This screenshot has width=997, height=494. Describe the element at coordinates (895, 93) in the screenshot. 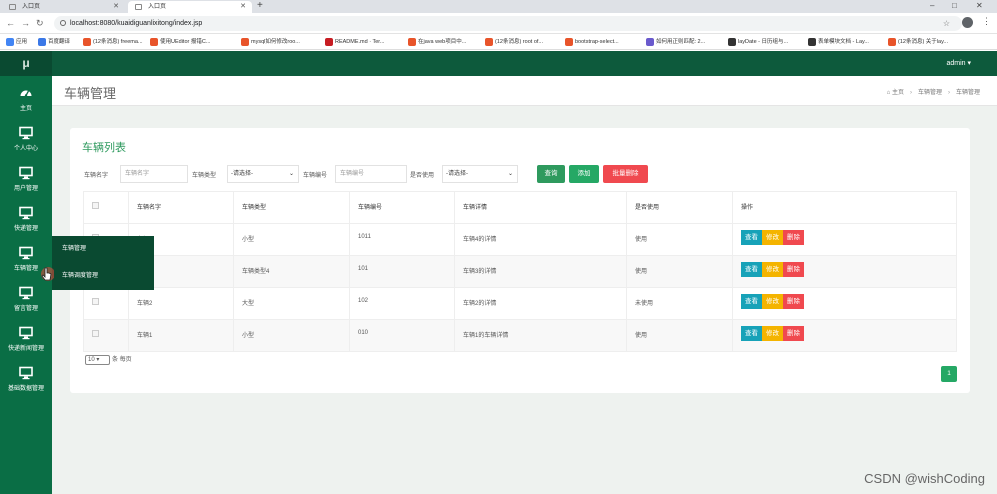

I see `breadcrumb-home: ⌂ 主页` at that location.